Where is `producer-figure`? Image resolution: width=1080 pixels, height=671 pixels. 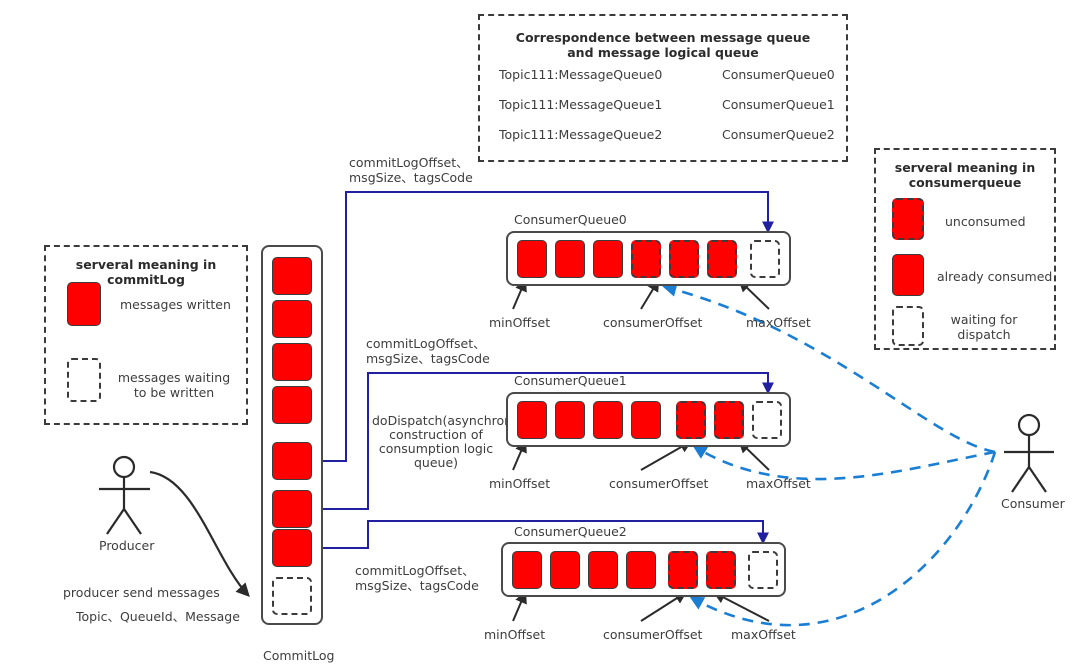 producer-figure is located at coordinates (124, 495).